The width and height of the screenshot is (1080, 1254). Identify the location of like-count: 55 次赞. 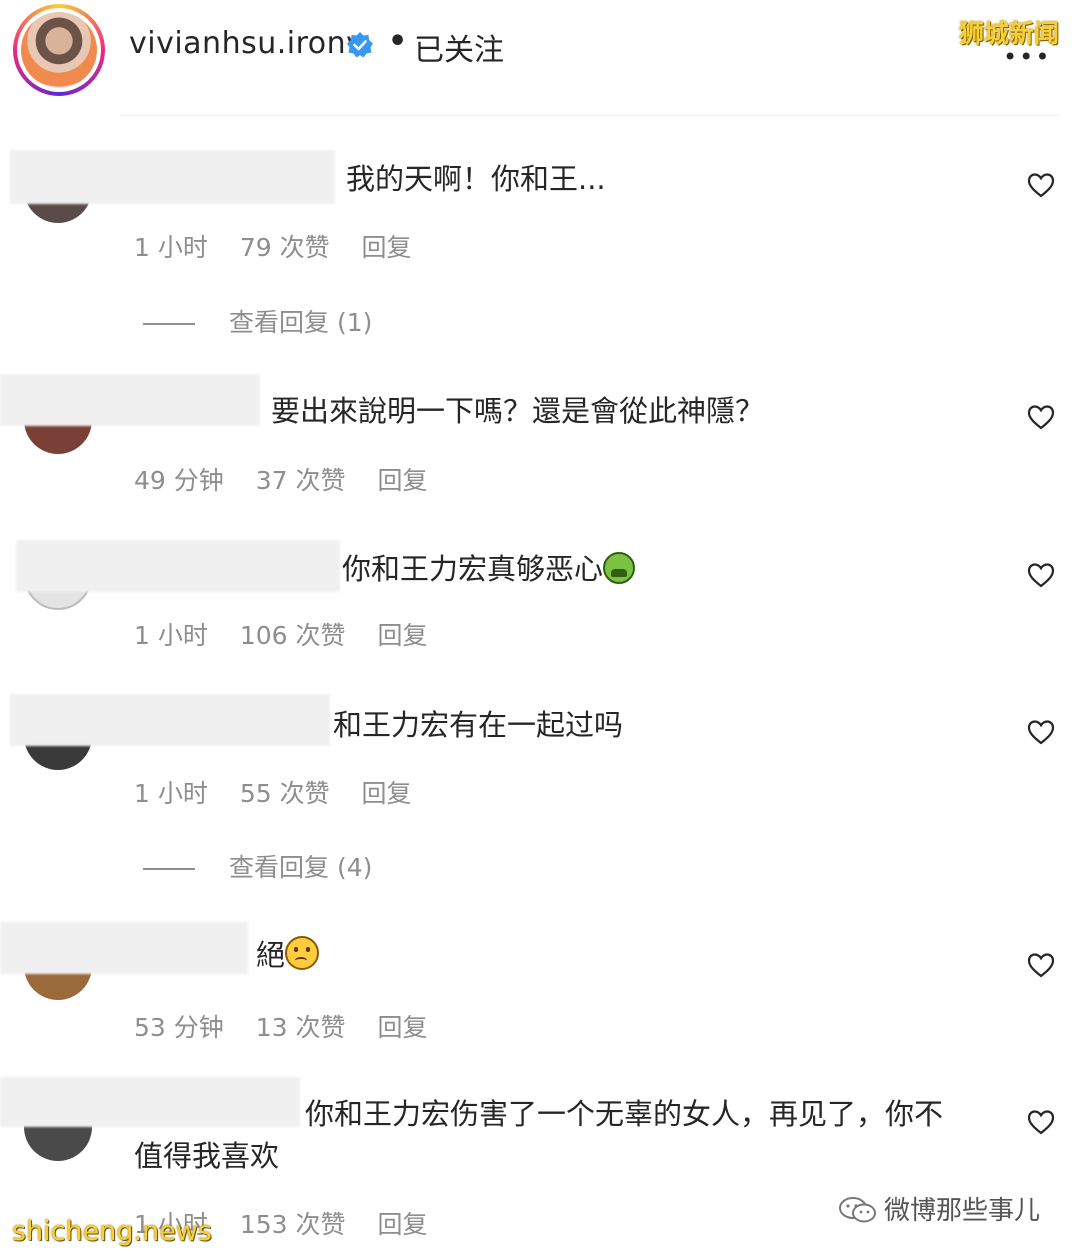
(285, 793).